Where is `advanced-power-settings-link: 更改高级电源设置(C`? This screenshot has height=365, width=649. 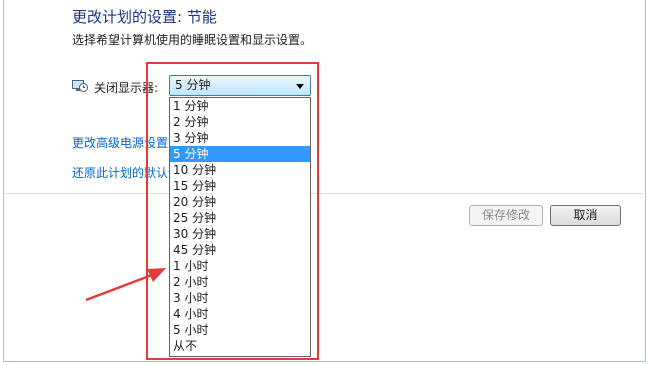 advanced-power-settings-link: 更改高级电源设置(C is located at coordinates (126, 142).